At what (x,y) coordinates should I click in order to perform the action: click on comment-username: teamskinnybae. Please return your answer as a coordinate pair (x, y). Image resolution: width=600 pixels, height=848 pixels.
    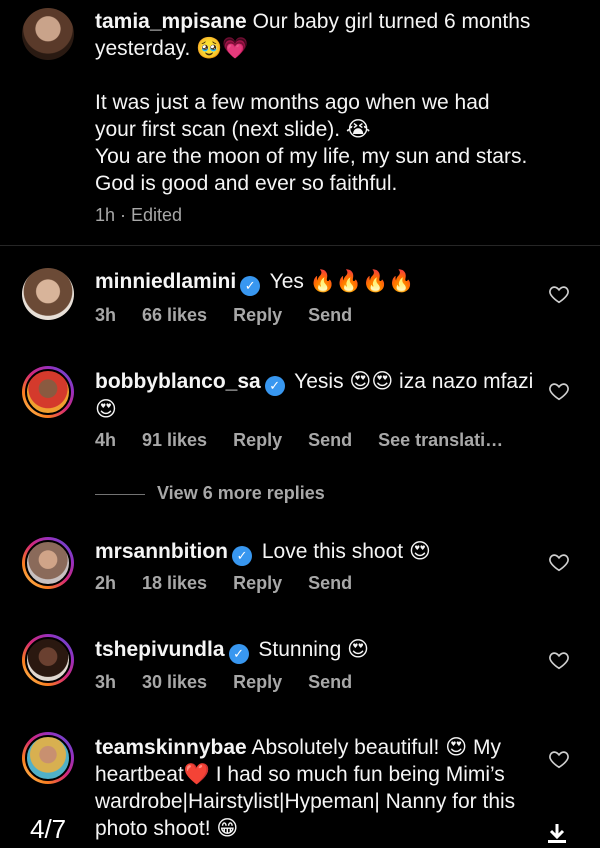
    Looking at the image, I should click on (171, 747).